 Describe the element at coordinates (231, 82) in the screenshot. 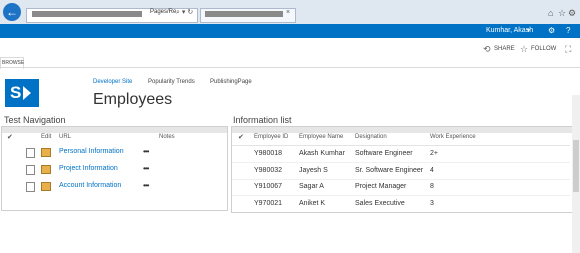

I see `nav-publishing-page: PublishingPage` at that location.